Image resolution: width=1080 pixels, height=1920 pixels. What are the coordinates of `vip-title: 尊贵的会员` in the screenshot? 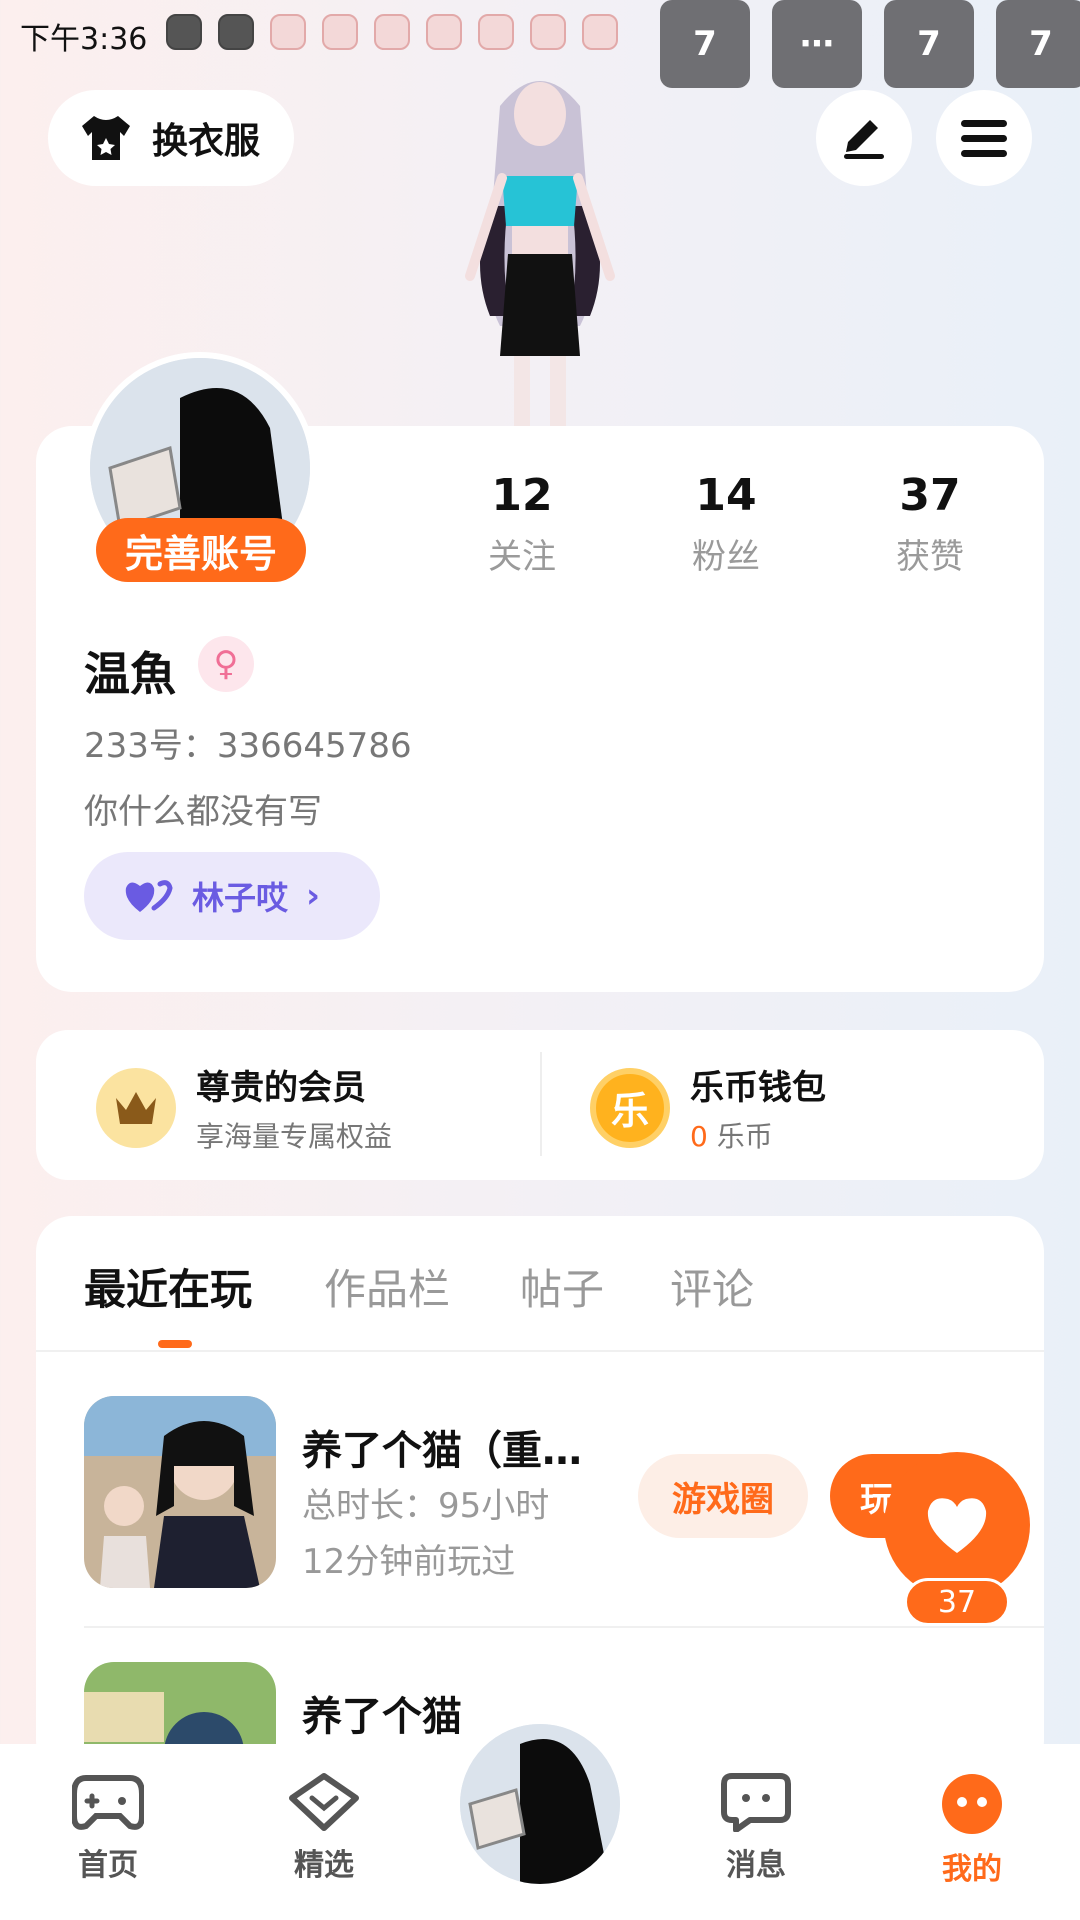 It's located at (281, 1088).